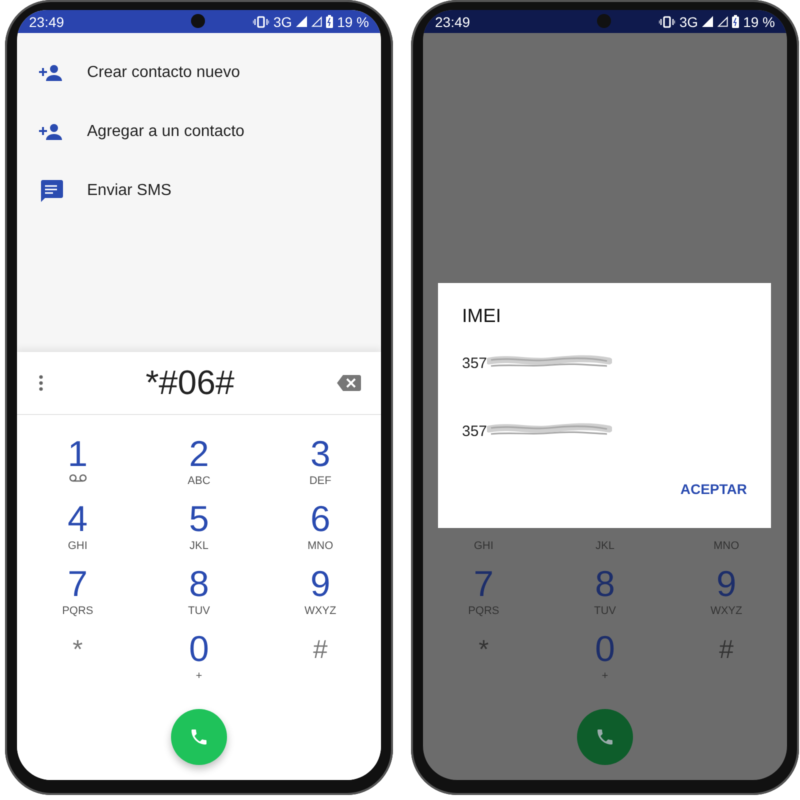 The image size is (800, 800). What do you see at coordinates (713, 489) in the screenshot?
I see `accept-button: ACEPTAR` at bounding box center [713, 489].